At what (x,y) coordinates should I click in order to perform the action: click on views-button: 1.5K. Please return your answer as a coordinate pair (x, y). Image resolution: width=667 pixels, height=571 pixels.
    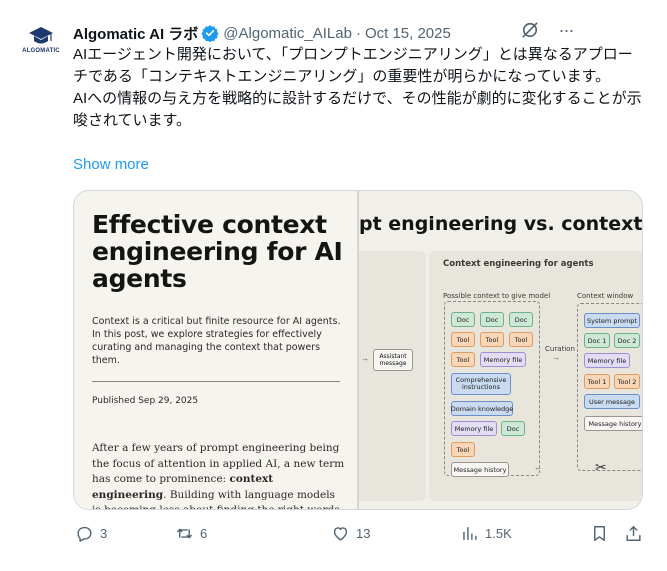
    Looking at the image, I should click on (486, 533).